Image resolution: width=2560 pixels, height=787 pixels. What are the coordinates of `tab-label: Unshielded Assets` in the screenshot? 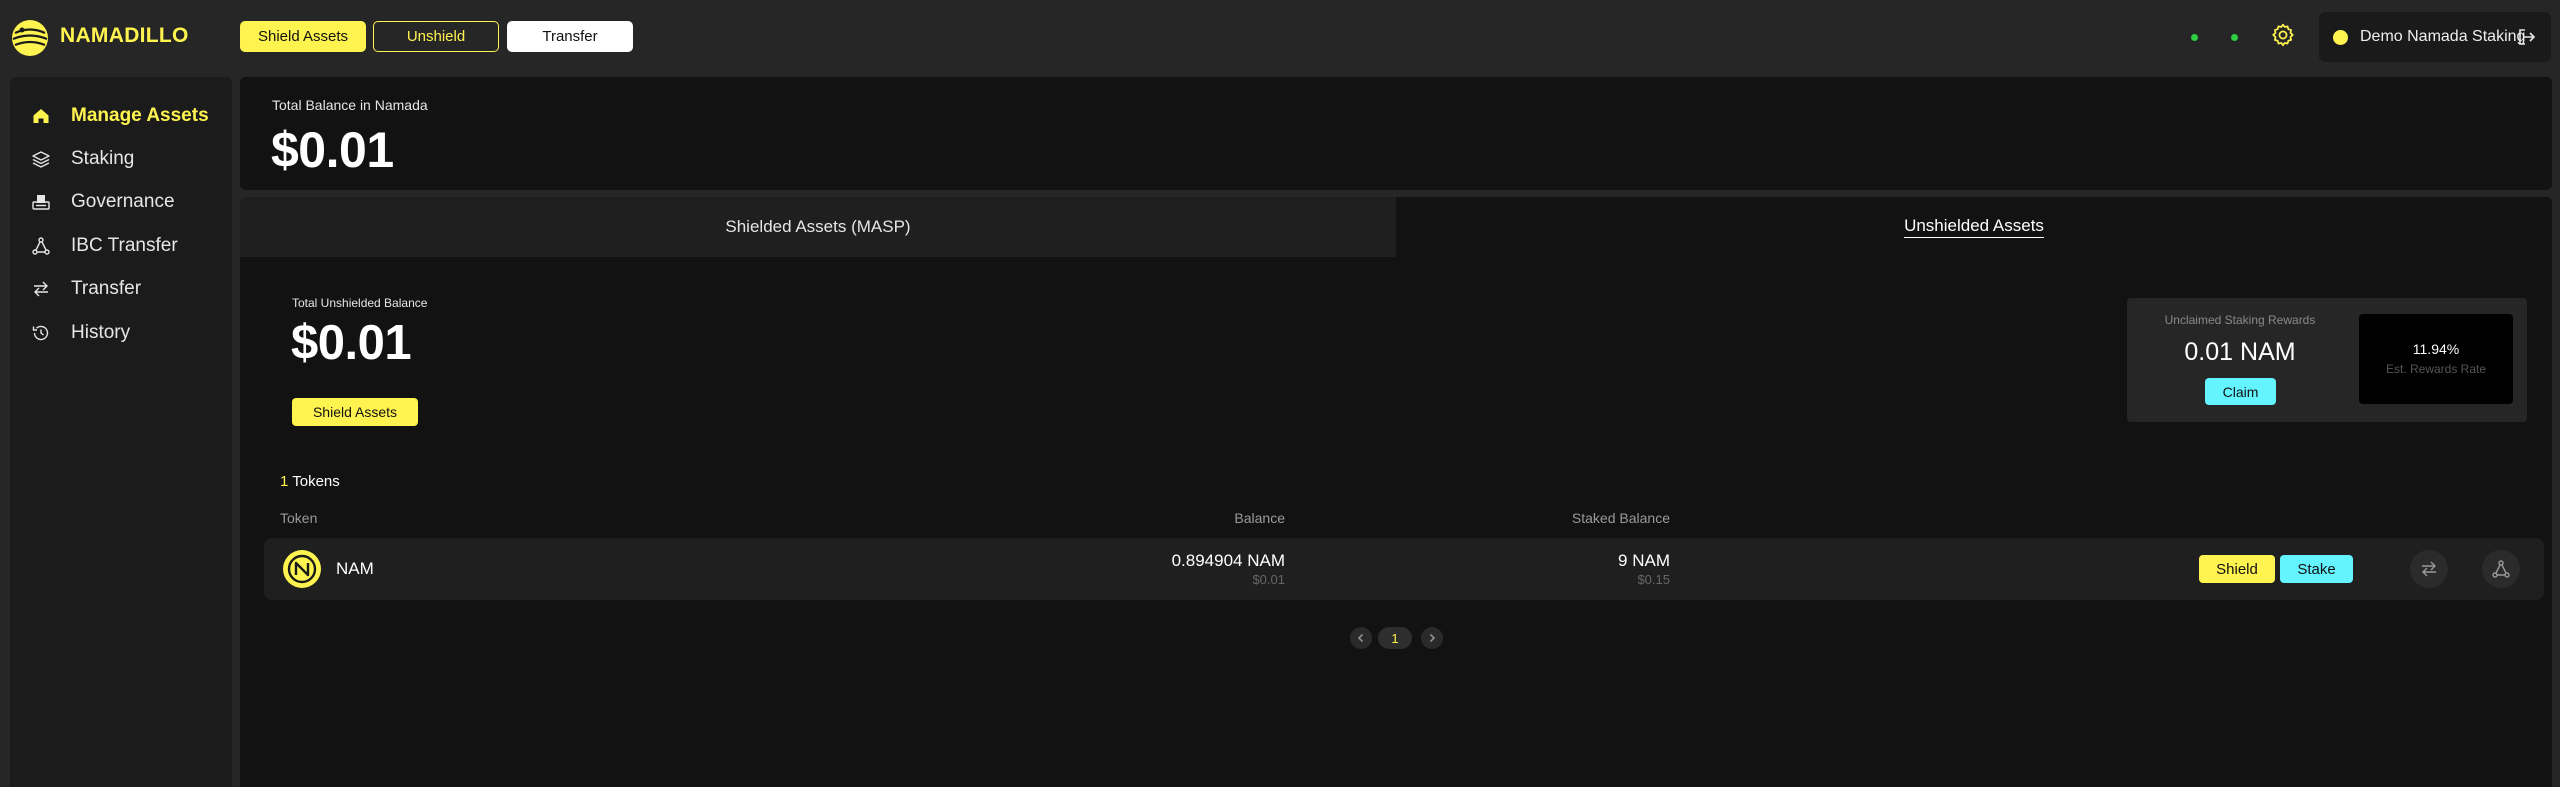 It's located at (1974, 227).